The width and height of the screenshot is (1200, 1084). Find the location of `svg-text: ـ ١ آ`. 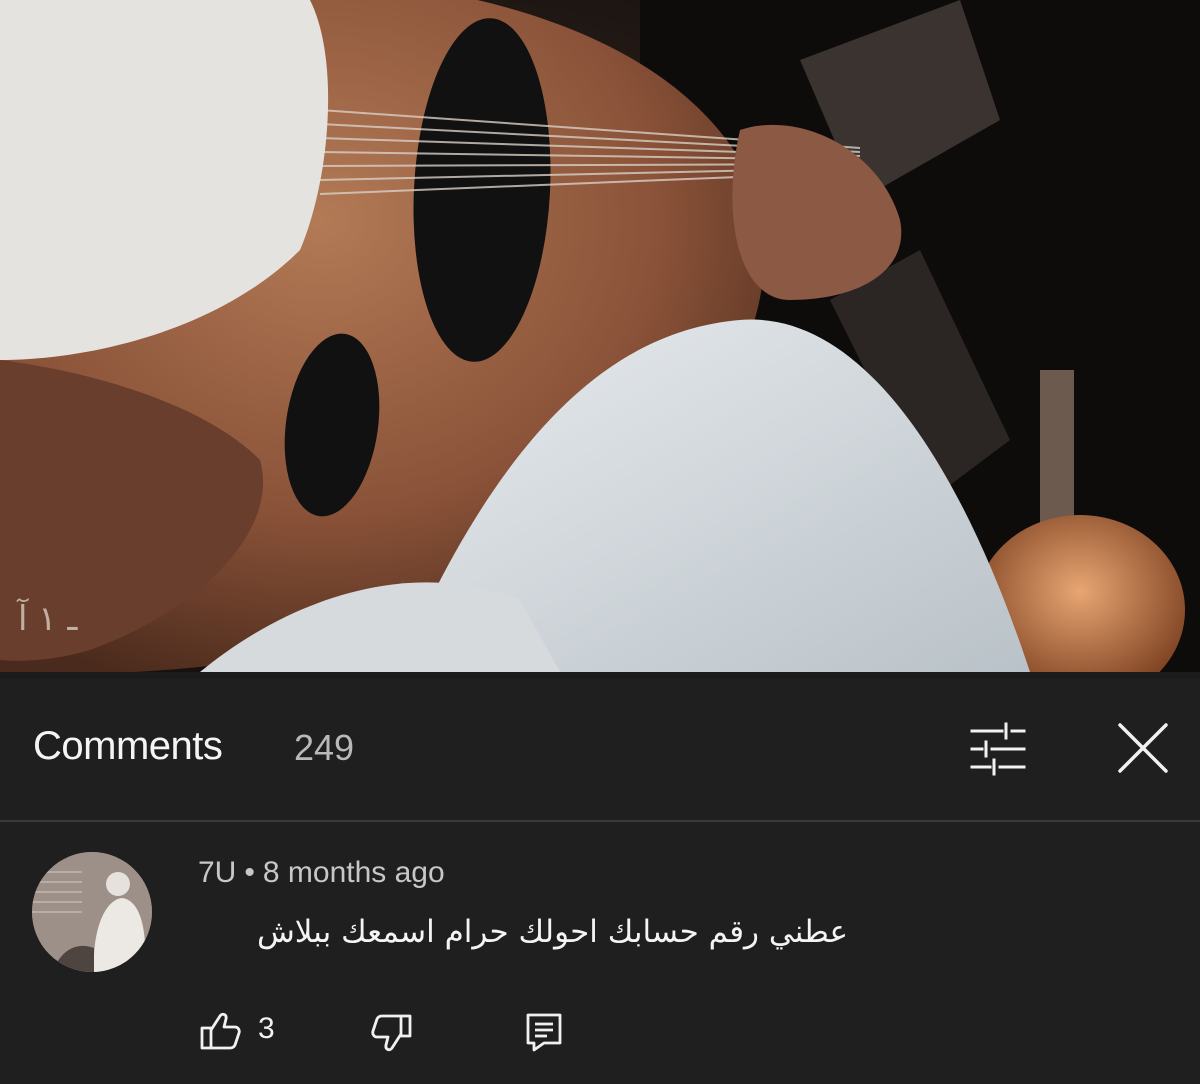

svg-text: ـ ١ آ is located at coordinates (47, 618).